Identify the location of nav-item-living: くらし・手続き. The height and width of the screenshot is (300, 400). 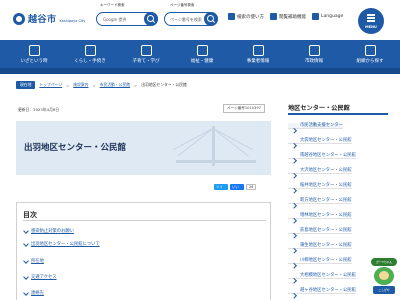
(90, 54).